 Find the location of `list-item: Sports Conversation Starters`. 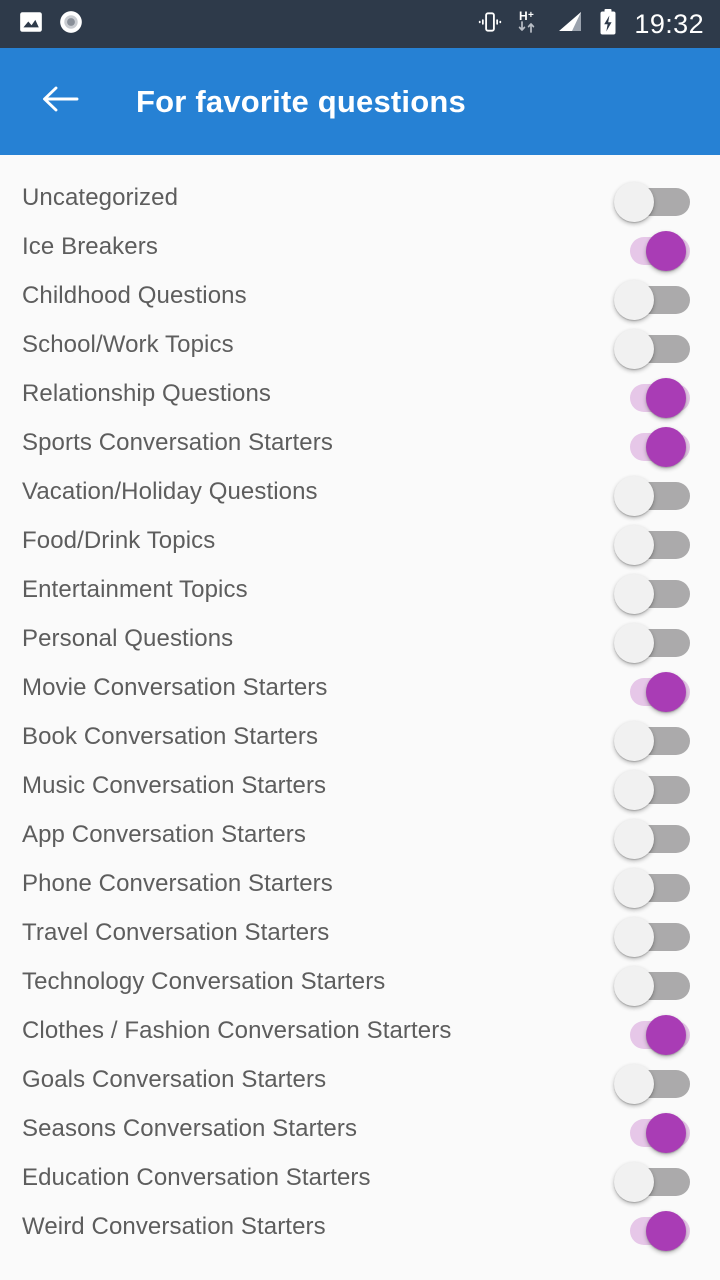

list-item: Sports Conversation Starters is located at coordinates (360, 442).